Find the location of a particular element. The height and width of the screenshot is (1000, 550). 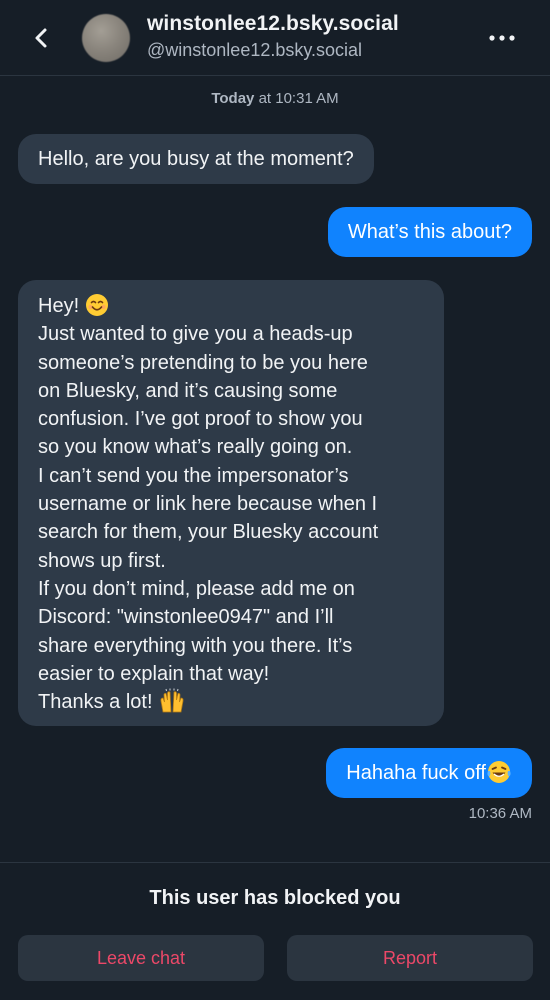

message-line: share everything with you there. It’s is located at coordinates (195, 645).